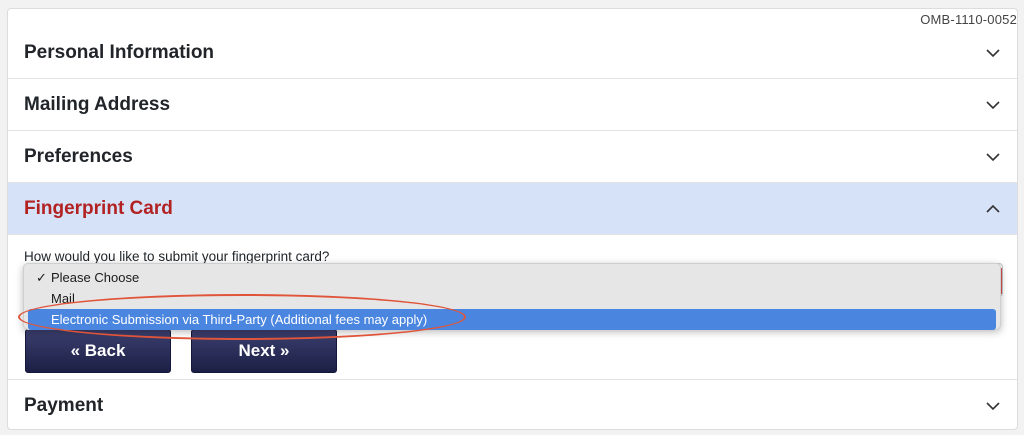  What do you see at coordinates (512, 277) in the screenshot?
I see `option-please-choose: ✓ Please Choose` at bounding box center [512, 277].